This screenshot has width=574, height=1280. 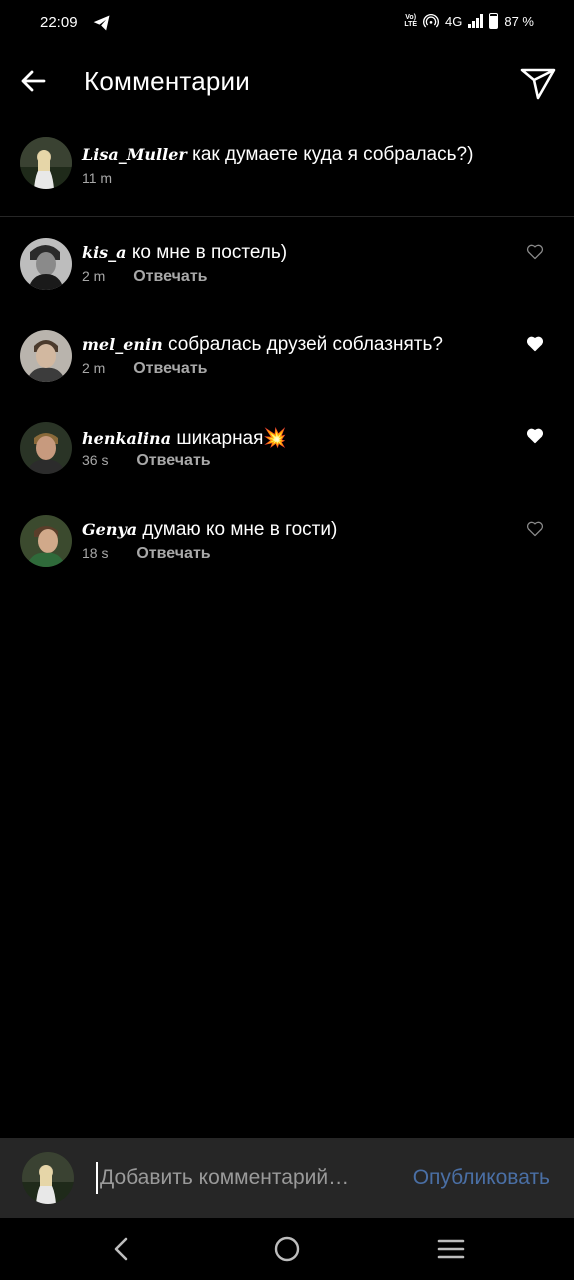 What do you see at coordinates (33, 81) in the screenshot?
I see `back-arrow-icon` at bounding box center [33, 81].